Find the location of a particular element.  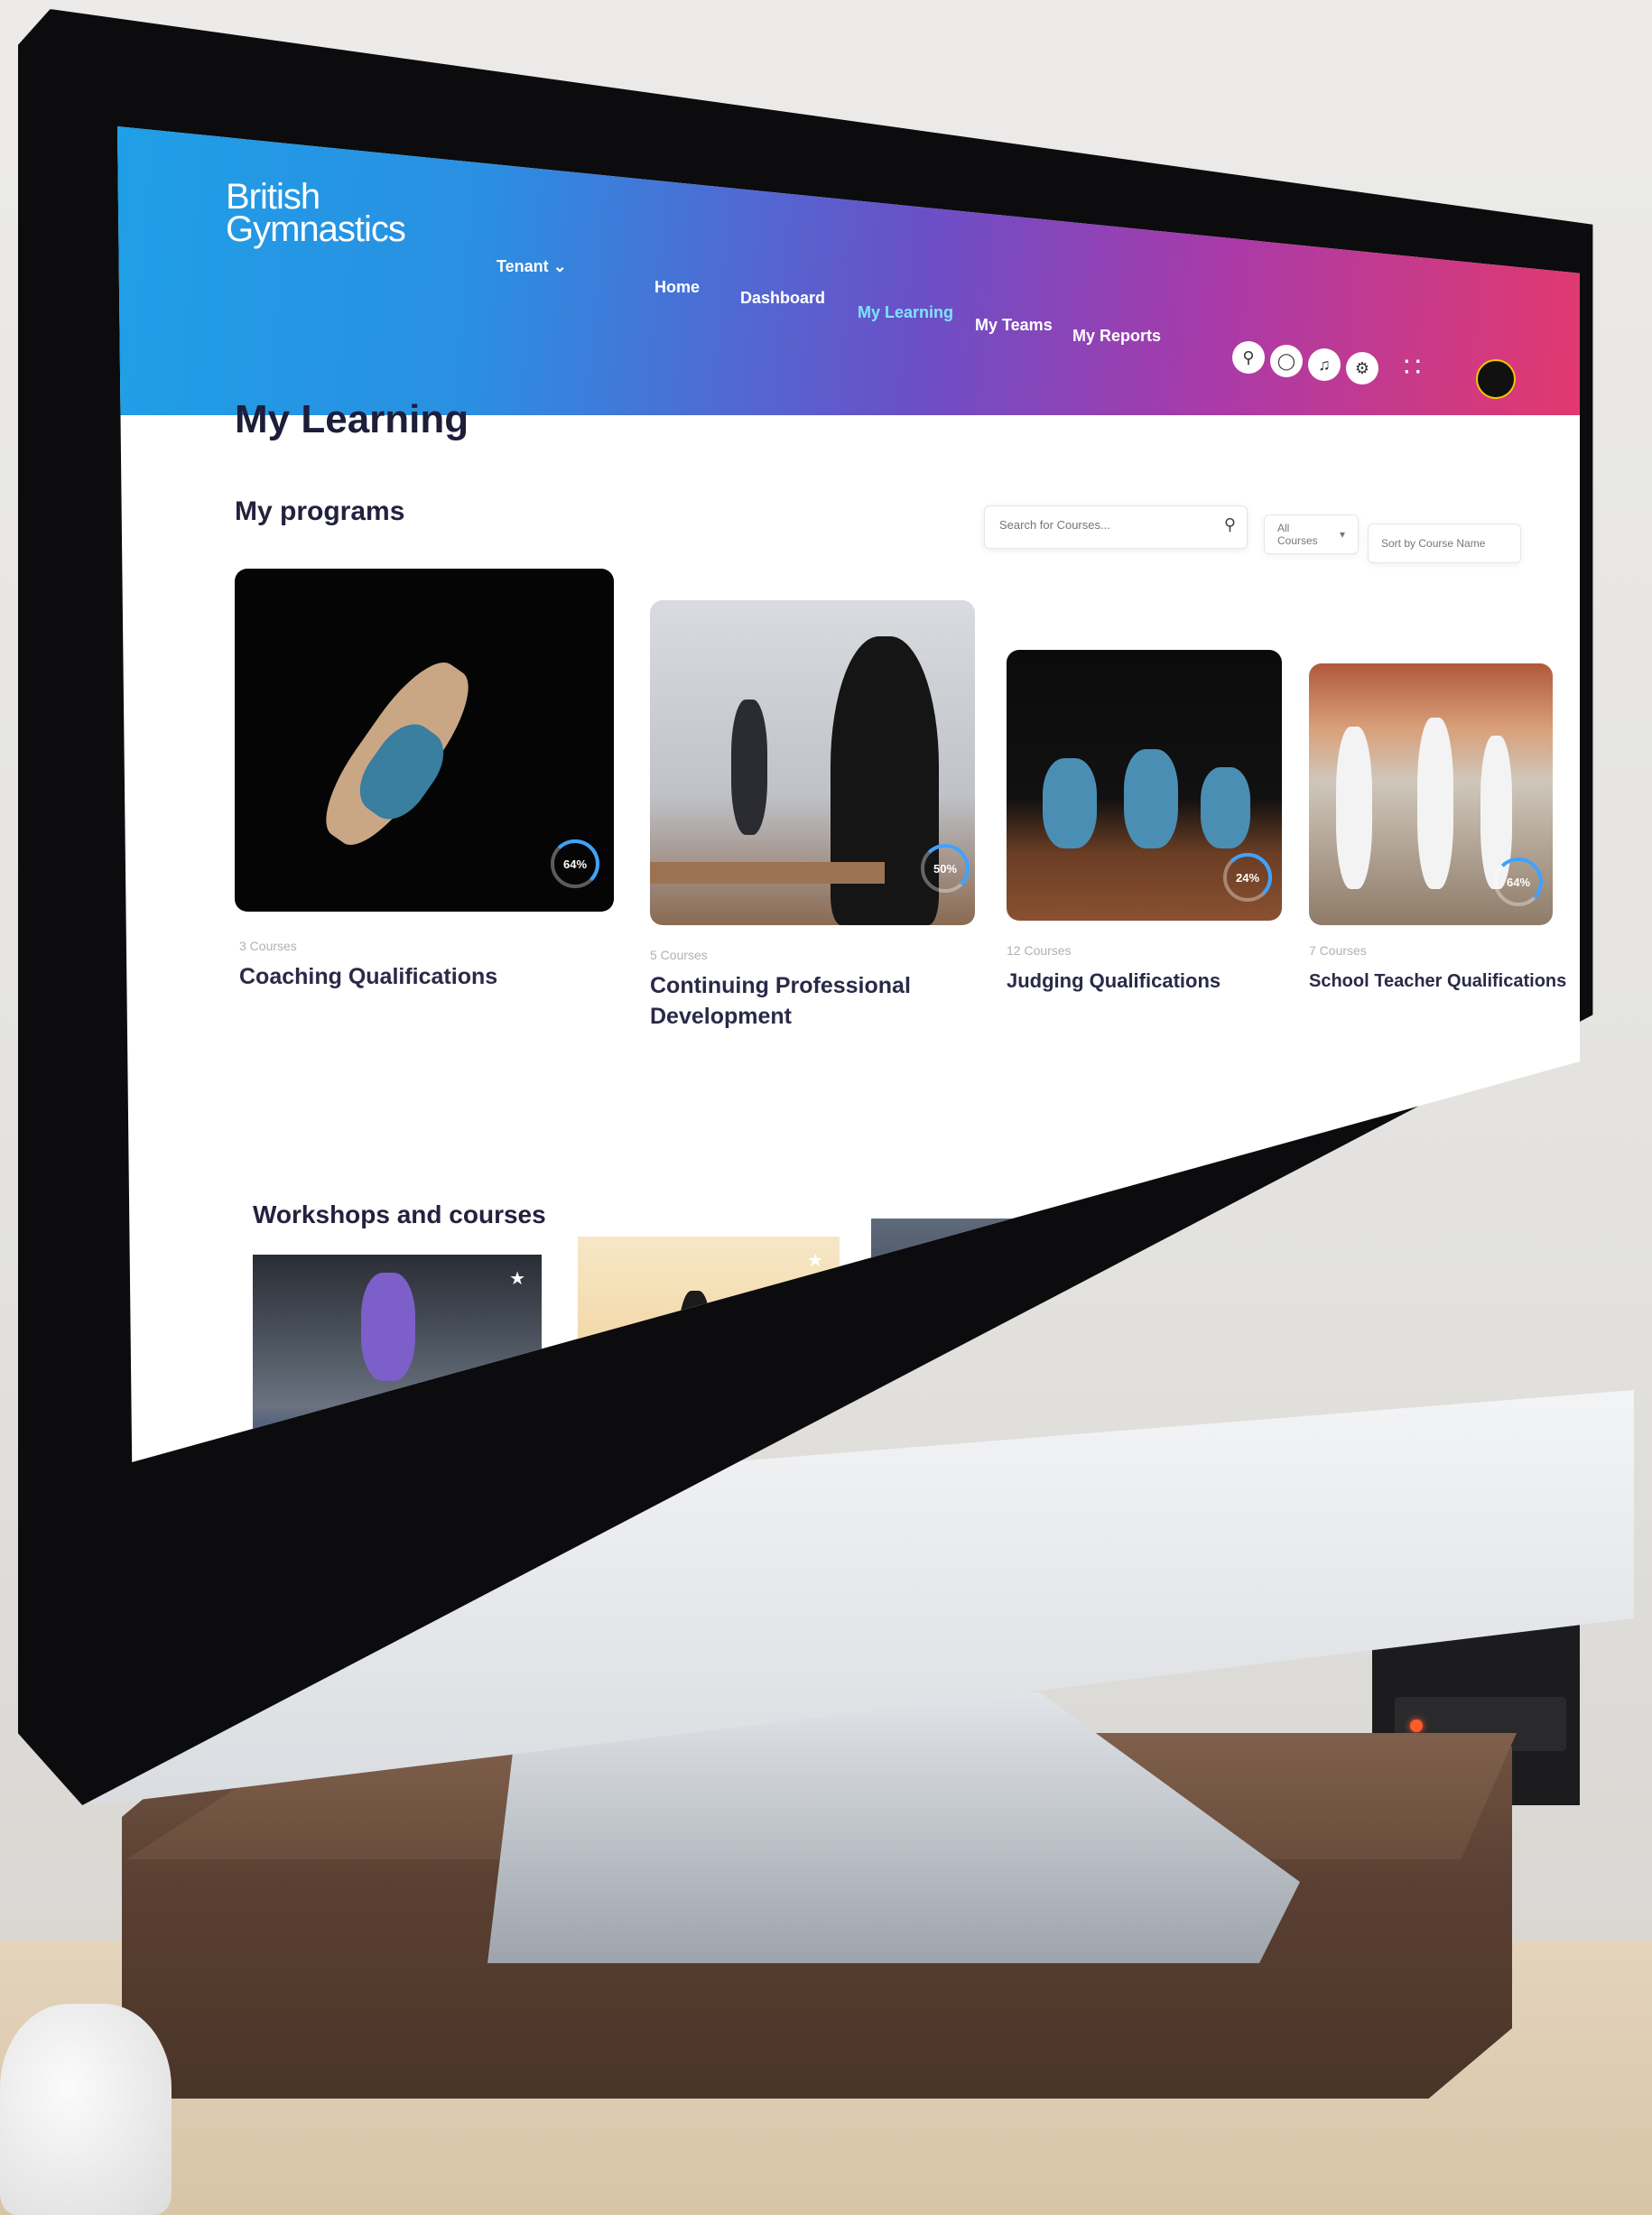

apps-grid-icon: ∷ is located at coordinates (1412, 368).